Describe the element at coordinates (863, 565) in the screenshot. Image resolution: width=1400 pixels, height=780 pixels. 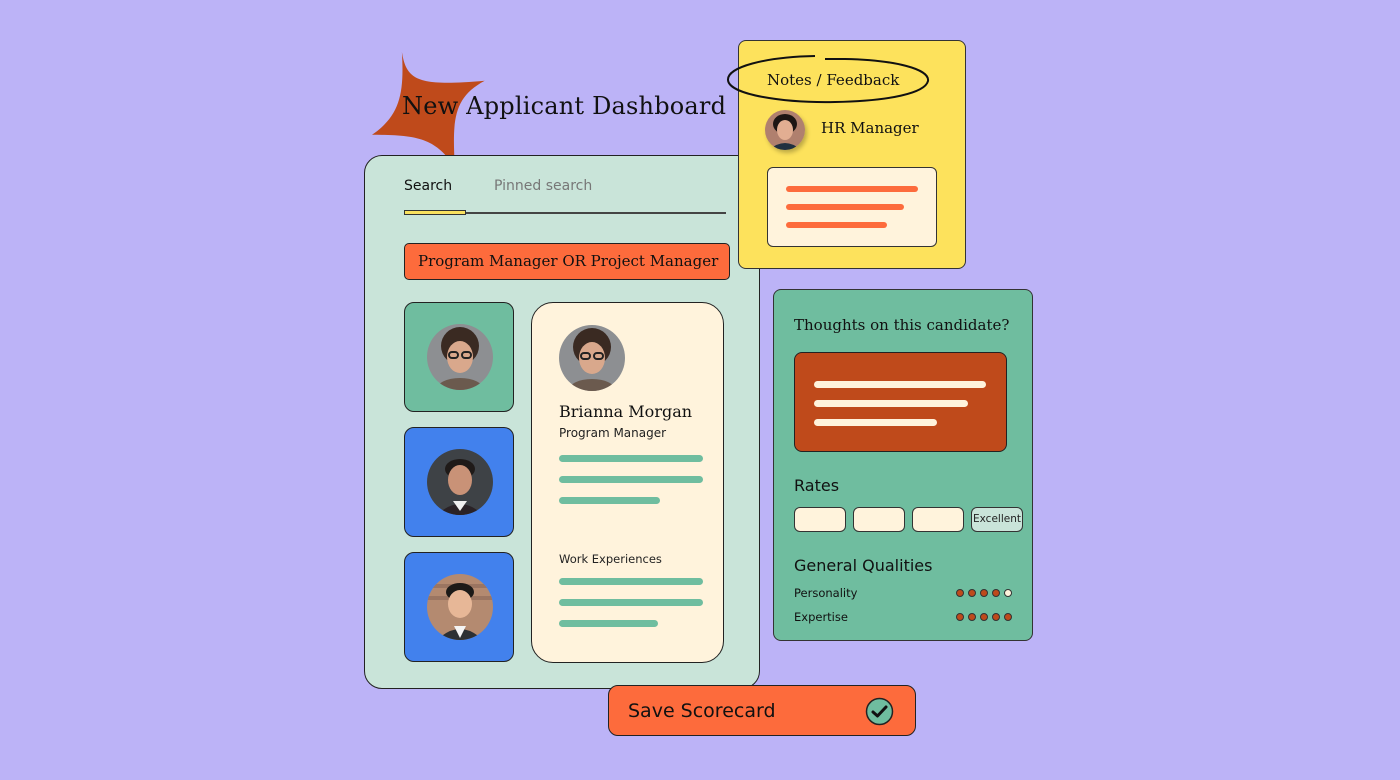
I see `general-qualities-title: General Qualities` at that location.